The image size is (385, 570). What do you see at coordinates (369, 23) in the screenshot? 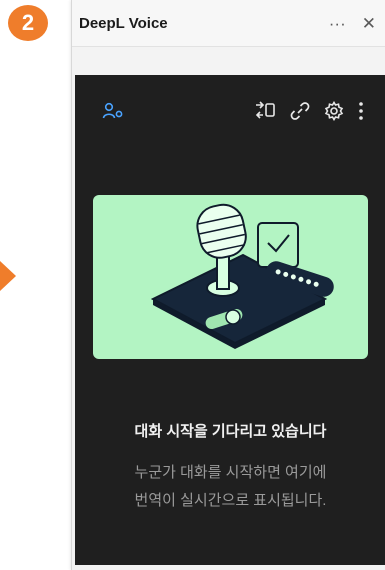
I see `close-button: ✕` at bounding box center [369, 23].